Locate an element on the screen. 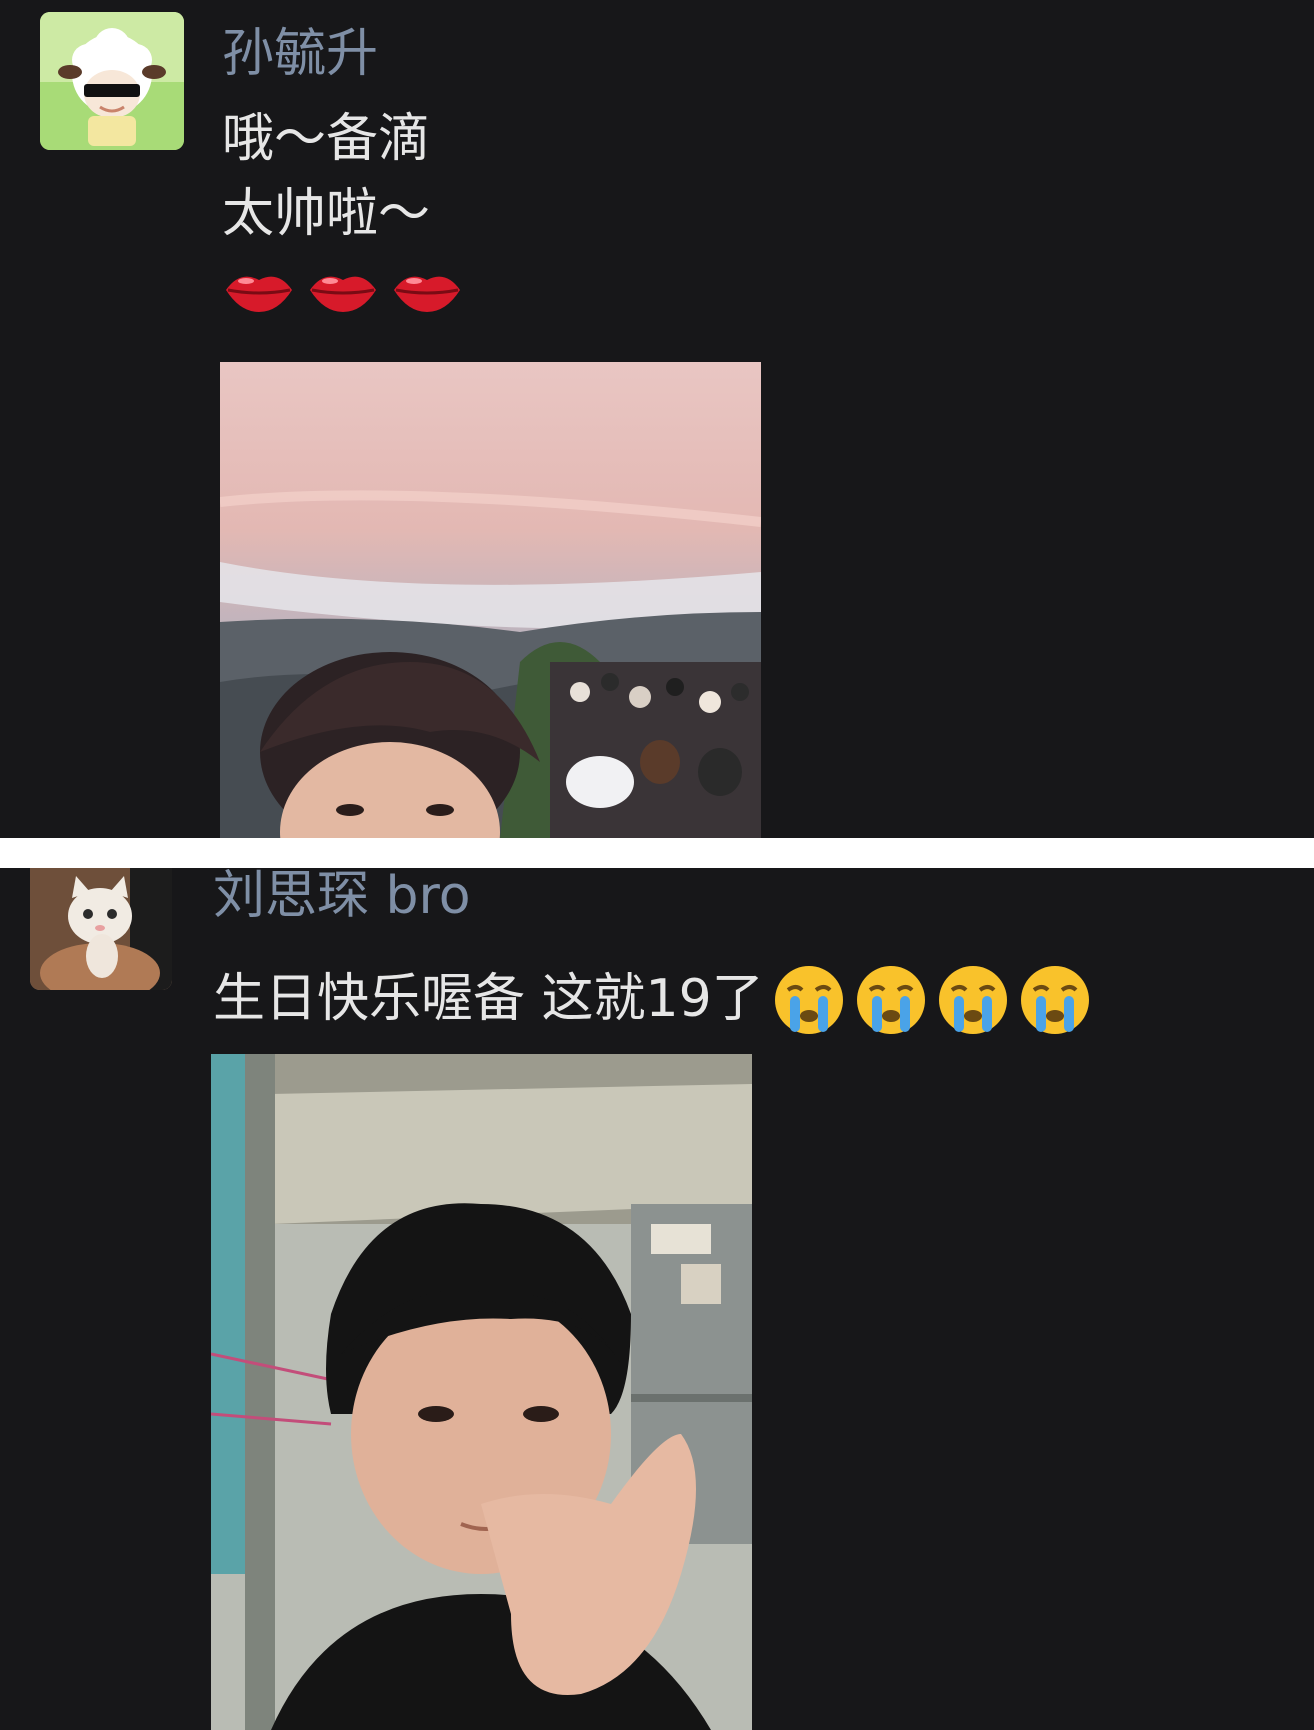 This screenshot has height=1730, width=1314. sheep-avatar-icon is located at coordinates (112, 81).